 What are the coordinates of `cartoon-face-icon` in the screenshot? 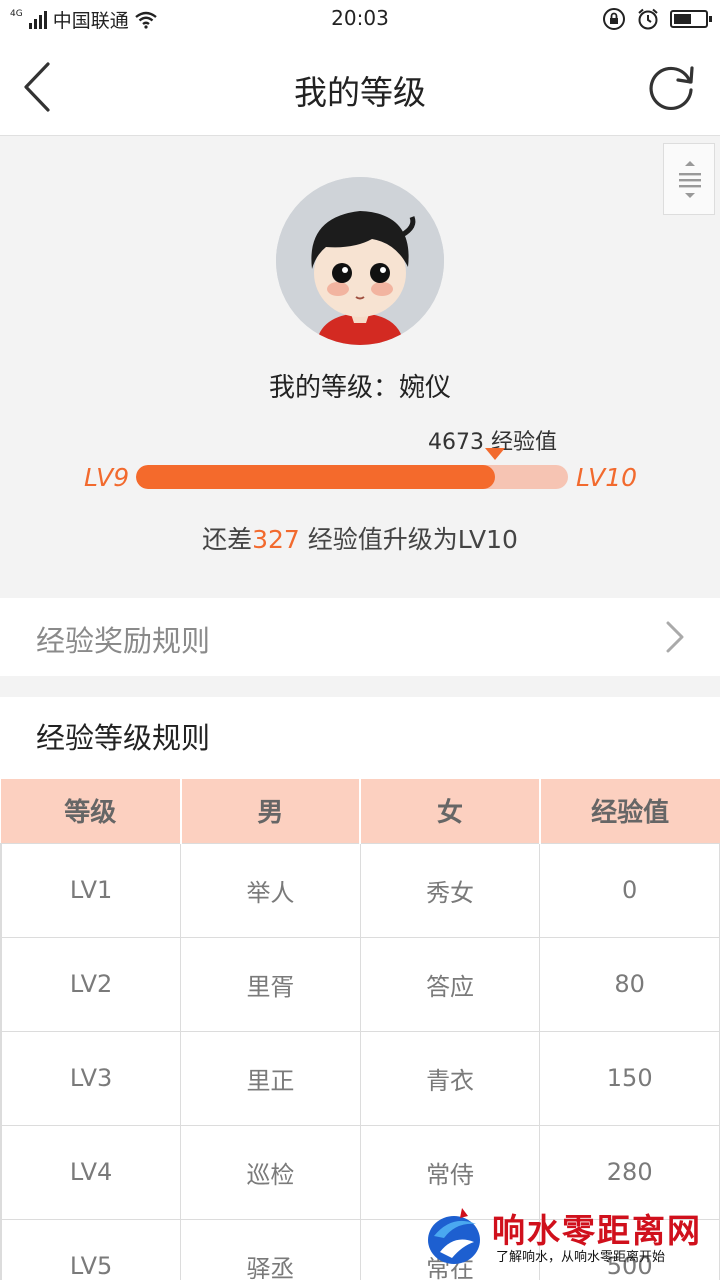 It's located at (360, 261).